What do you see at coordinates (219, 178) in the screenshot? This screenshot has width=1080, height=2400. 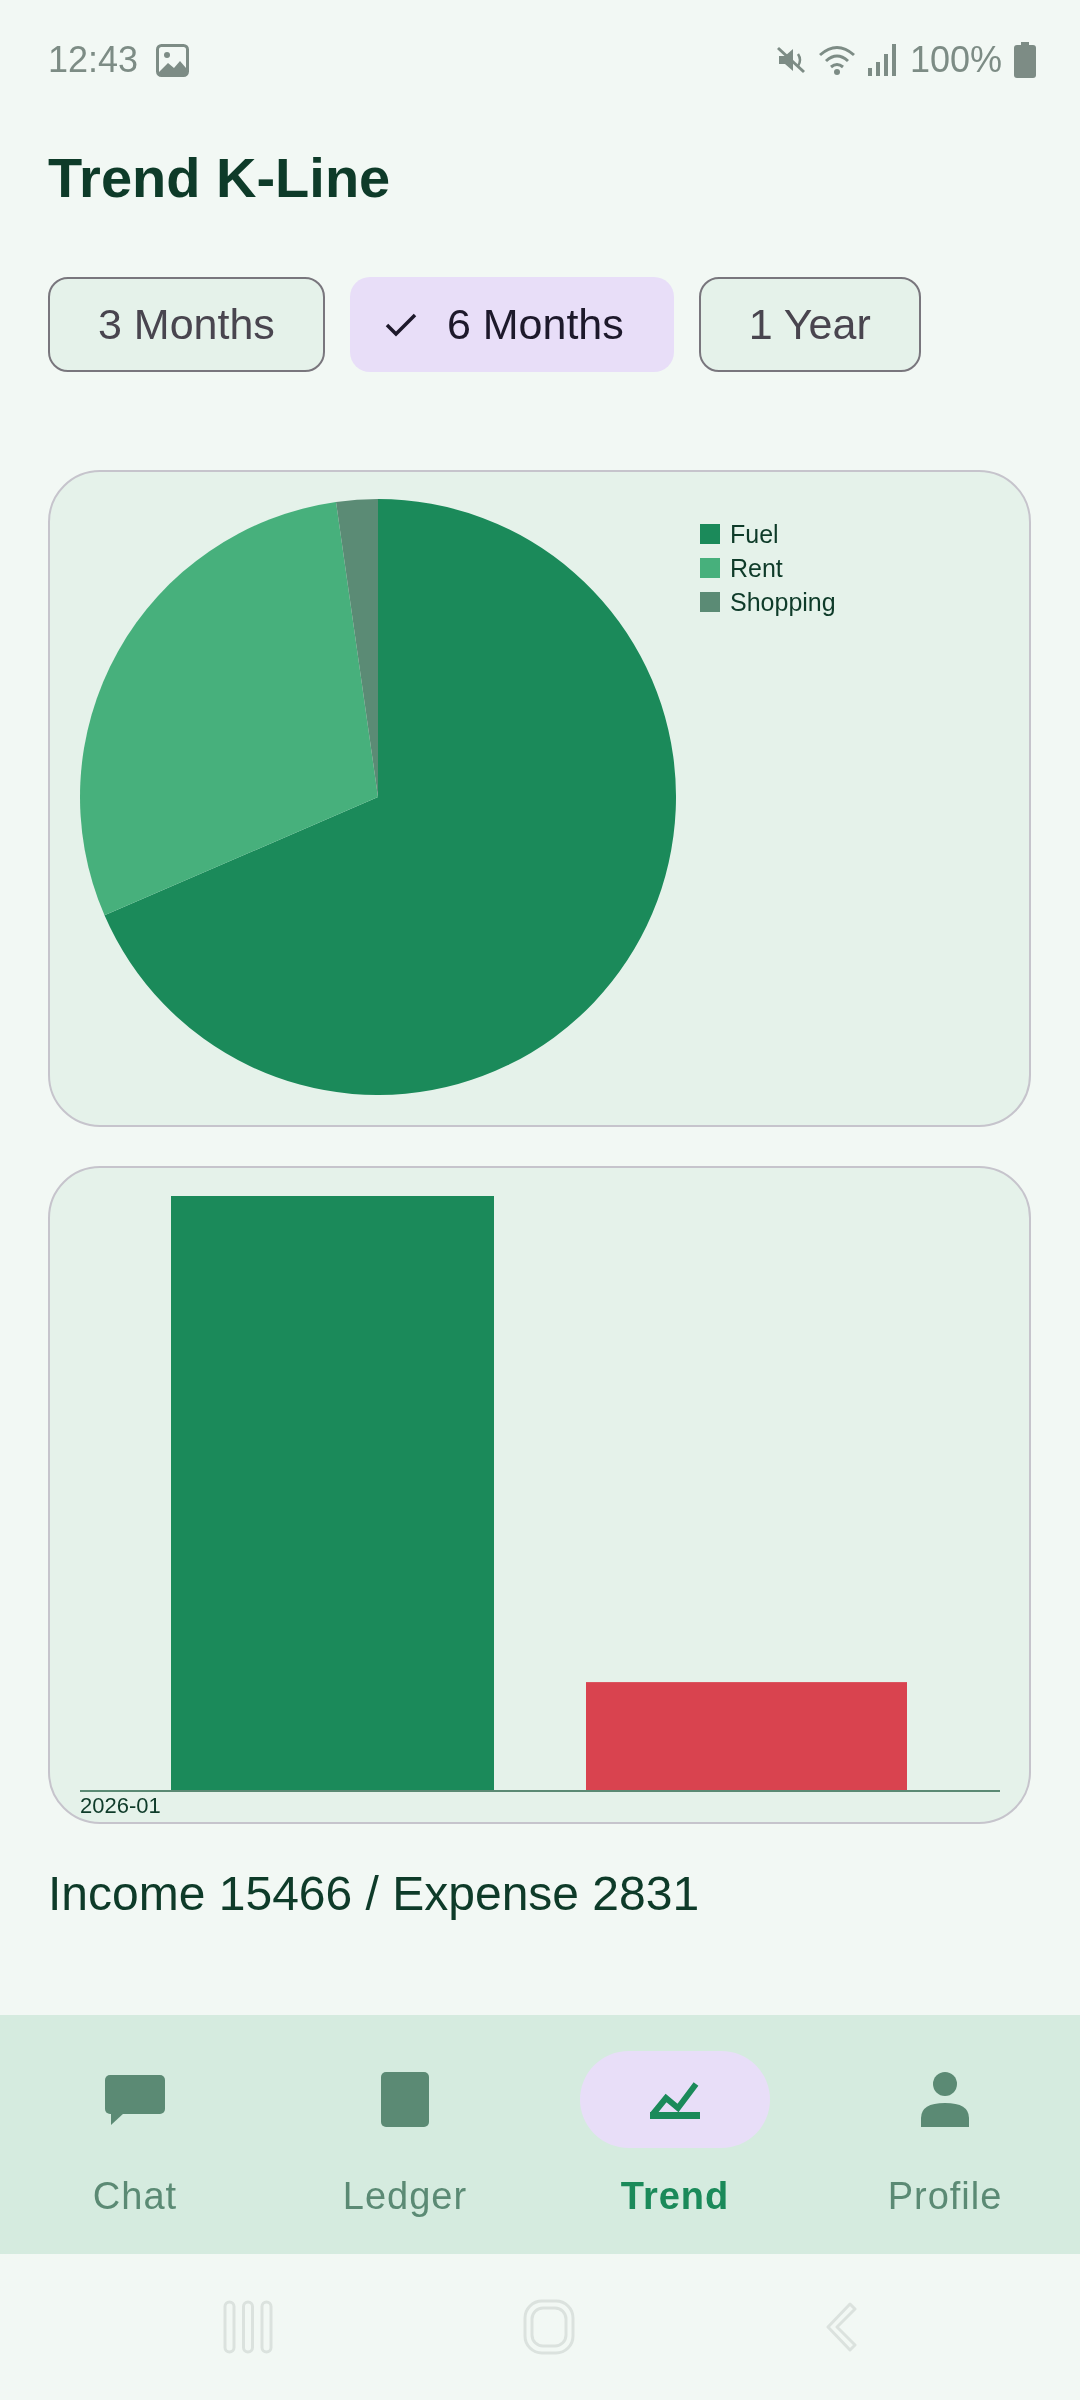 I see `page-title: Trend K-Line` at bounding box center [219, 178].